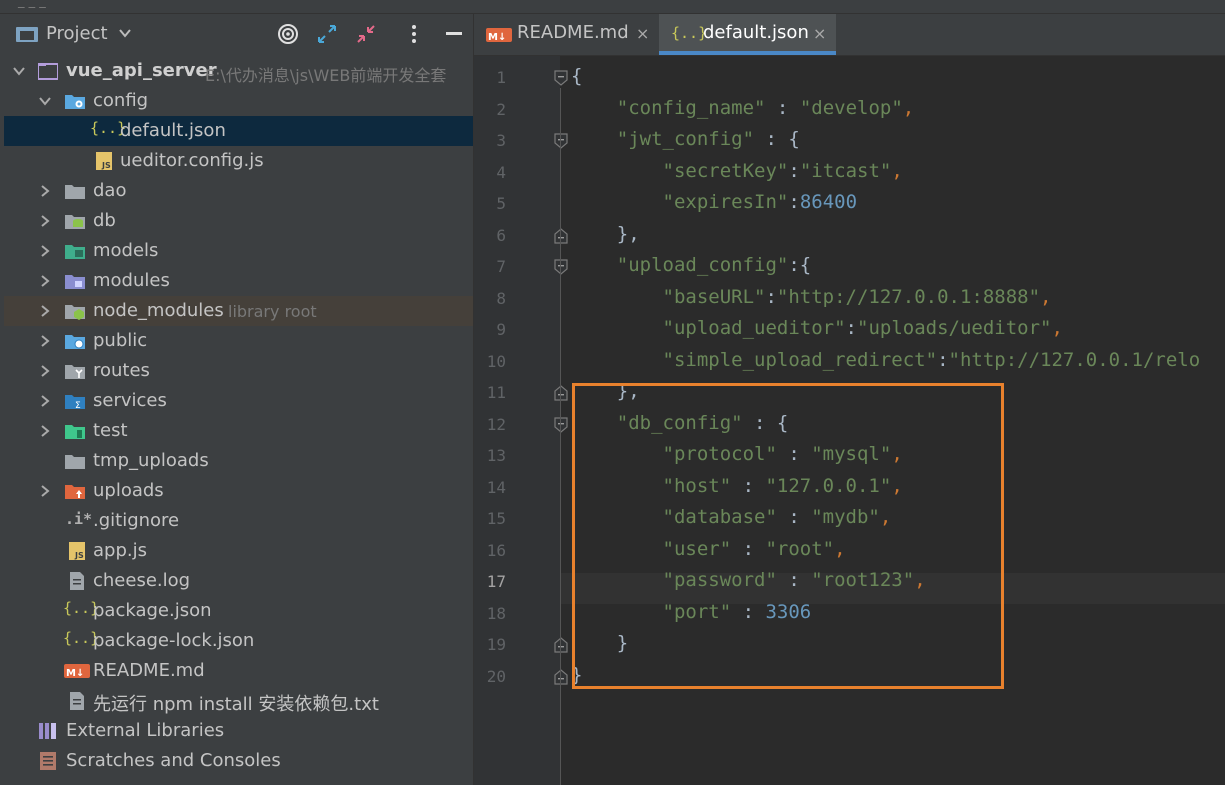 The height and width of the screenshot is (785, 1225). What do you see at coordinates (811, 296) in the screenshot?
I see `code-line: "baseURL":"http://127.0.0.1:8888",` at bounding box center [811, 296].